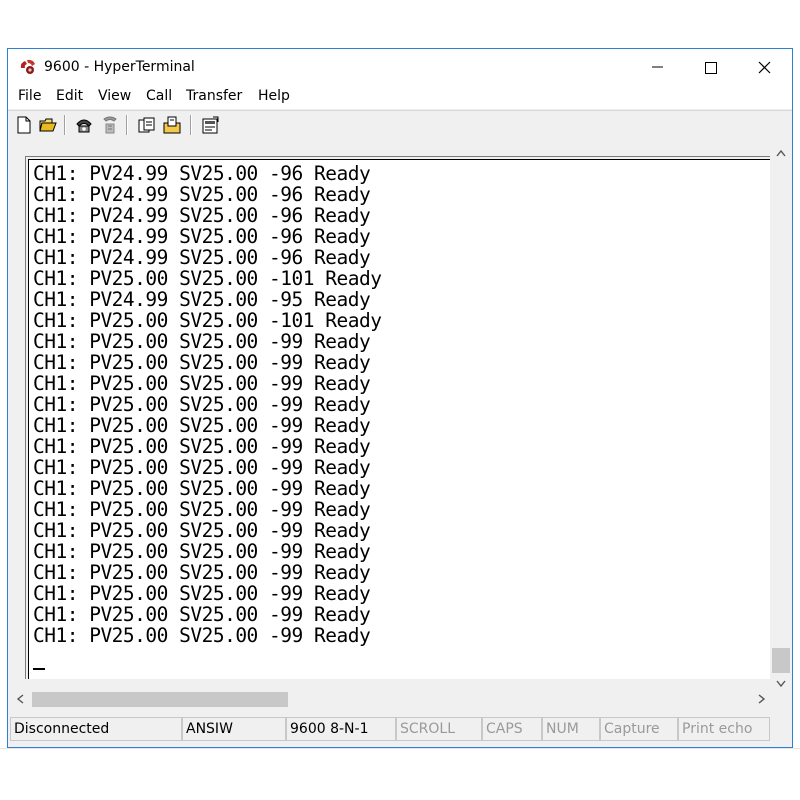 This screenshot has height=800, width=800. What do you see at coordinates (172, 125) in the screenshot?
I see `receive-icon` at bounding box center [172, 125].